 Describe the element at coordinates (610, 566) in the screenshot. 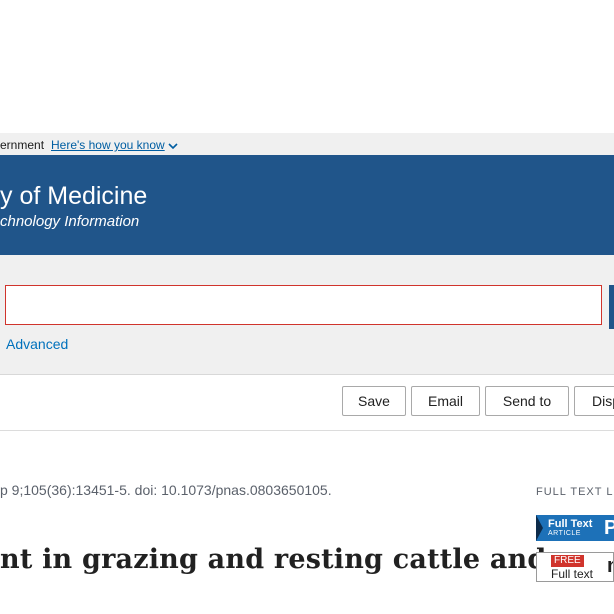

I see `pmc-logo: m` at that location.